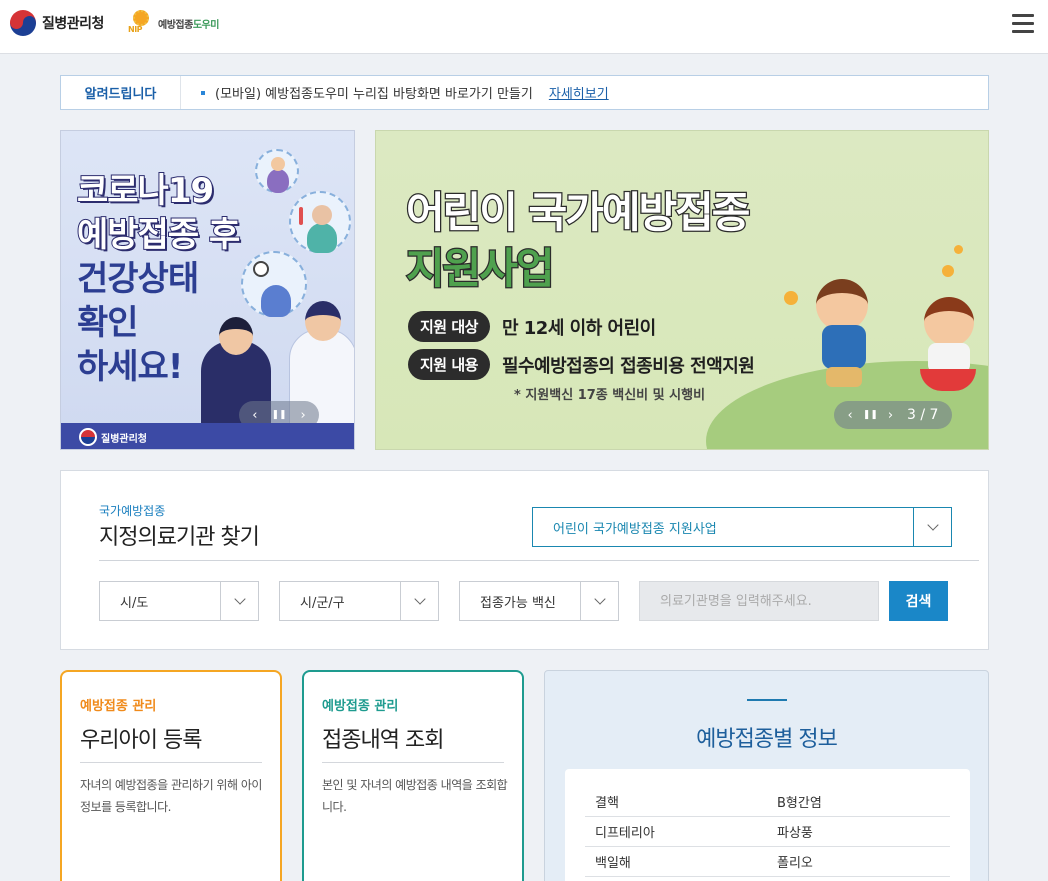 The height and width of the screenshot is (881, 1048). What do you see at coordinates (320, 222) in the screenshot?
I see `thermometer-icon` at bounding box center [320, 222].